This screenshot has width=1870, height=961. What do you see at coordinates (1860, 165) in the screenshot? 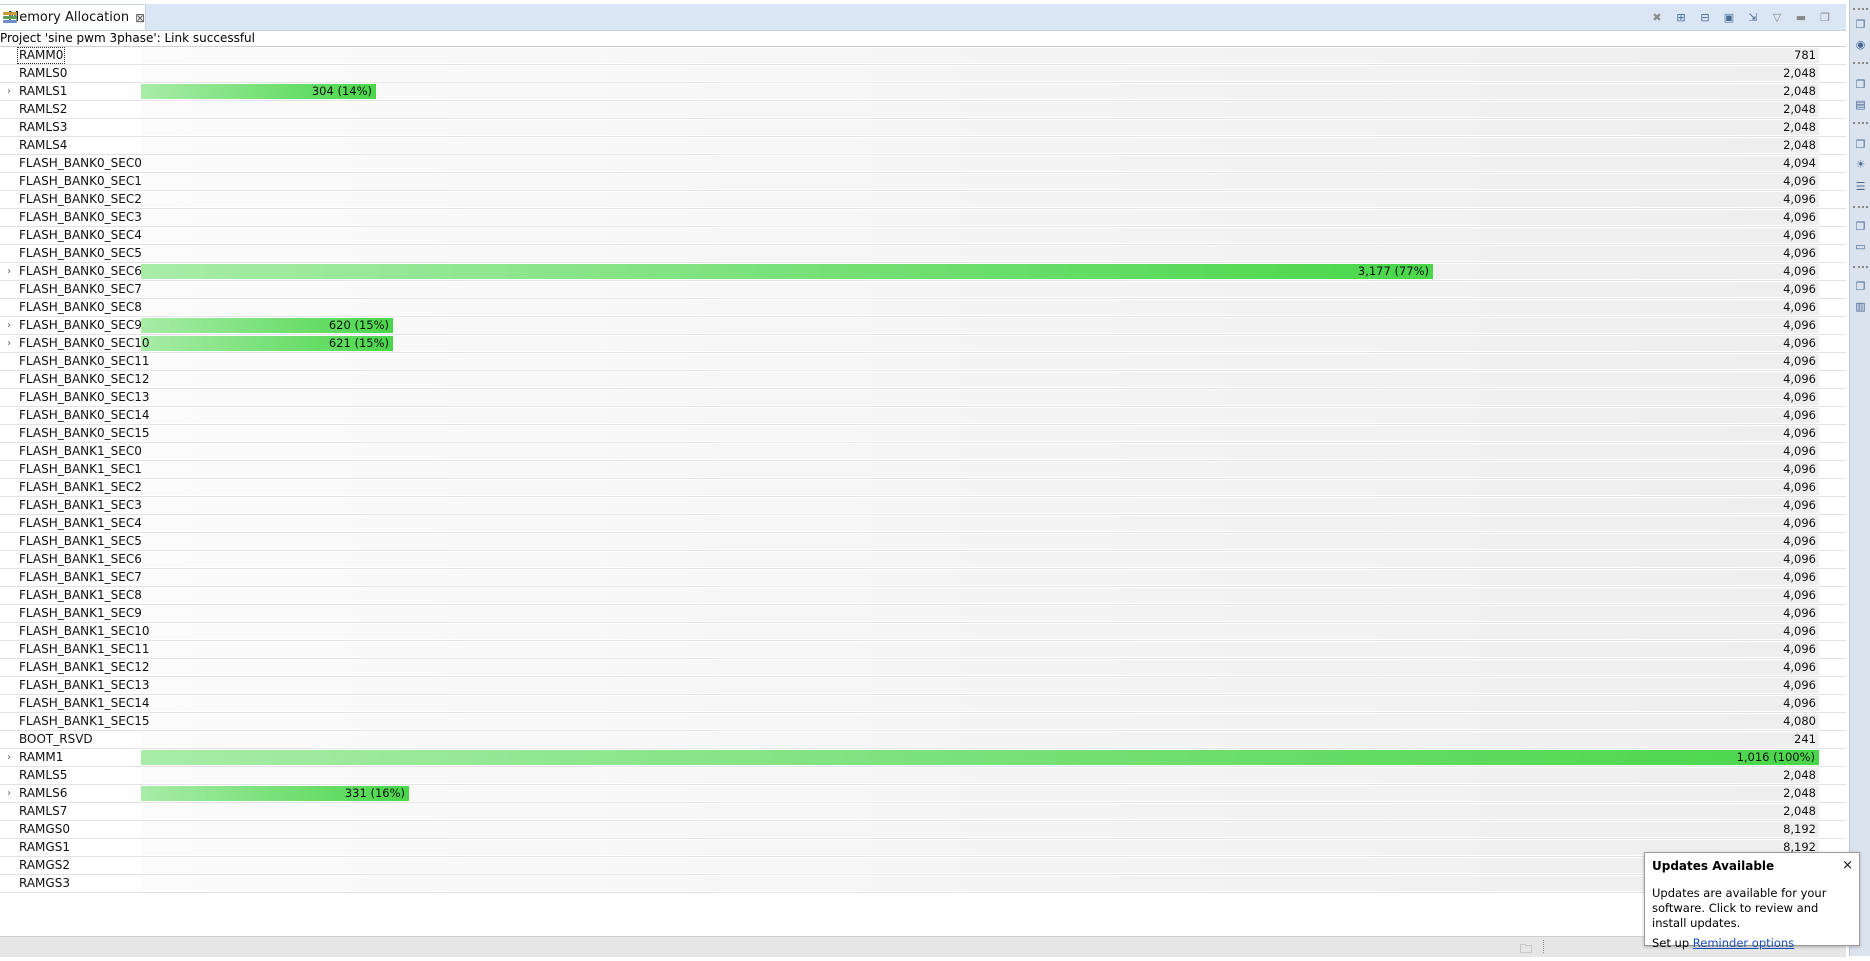
I see `lightbulb-icon: ☀` at bounding box center [1860, 165].